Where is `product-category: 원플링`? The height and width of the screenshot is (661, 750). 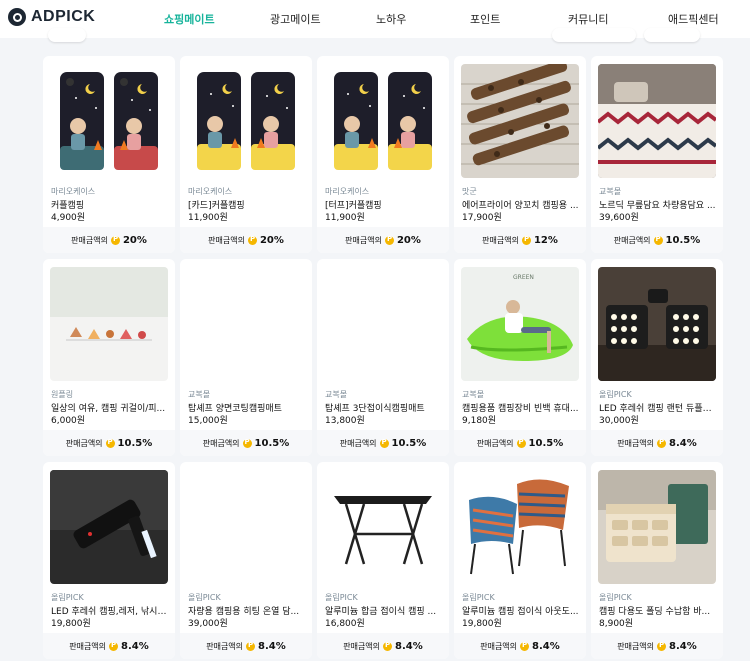 product-category: 원플링 is located at coordinates (62, 394).